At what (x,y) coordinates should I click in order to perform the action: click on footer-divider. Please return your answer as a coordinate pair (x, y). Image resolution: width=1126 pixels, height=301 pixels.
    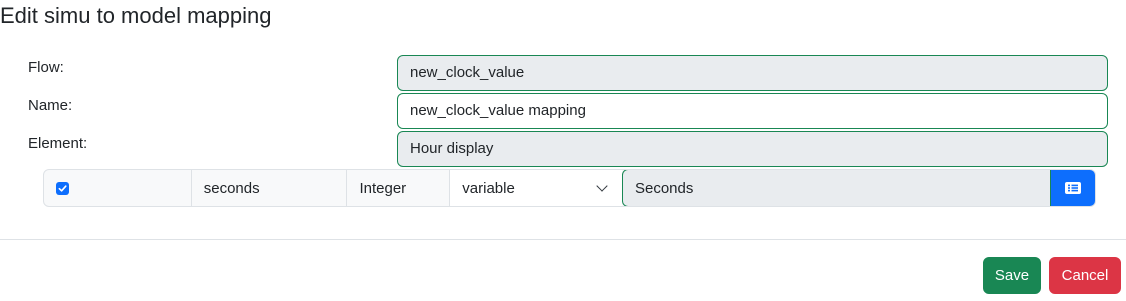
    Looking at the image, I should click on (563, 239).